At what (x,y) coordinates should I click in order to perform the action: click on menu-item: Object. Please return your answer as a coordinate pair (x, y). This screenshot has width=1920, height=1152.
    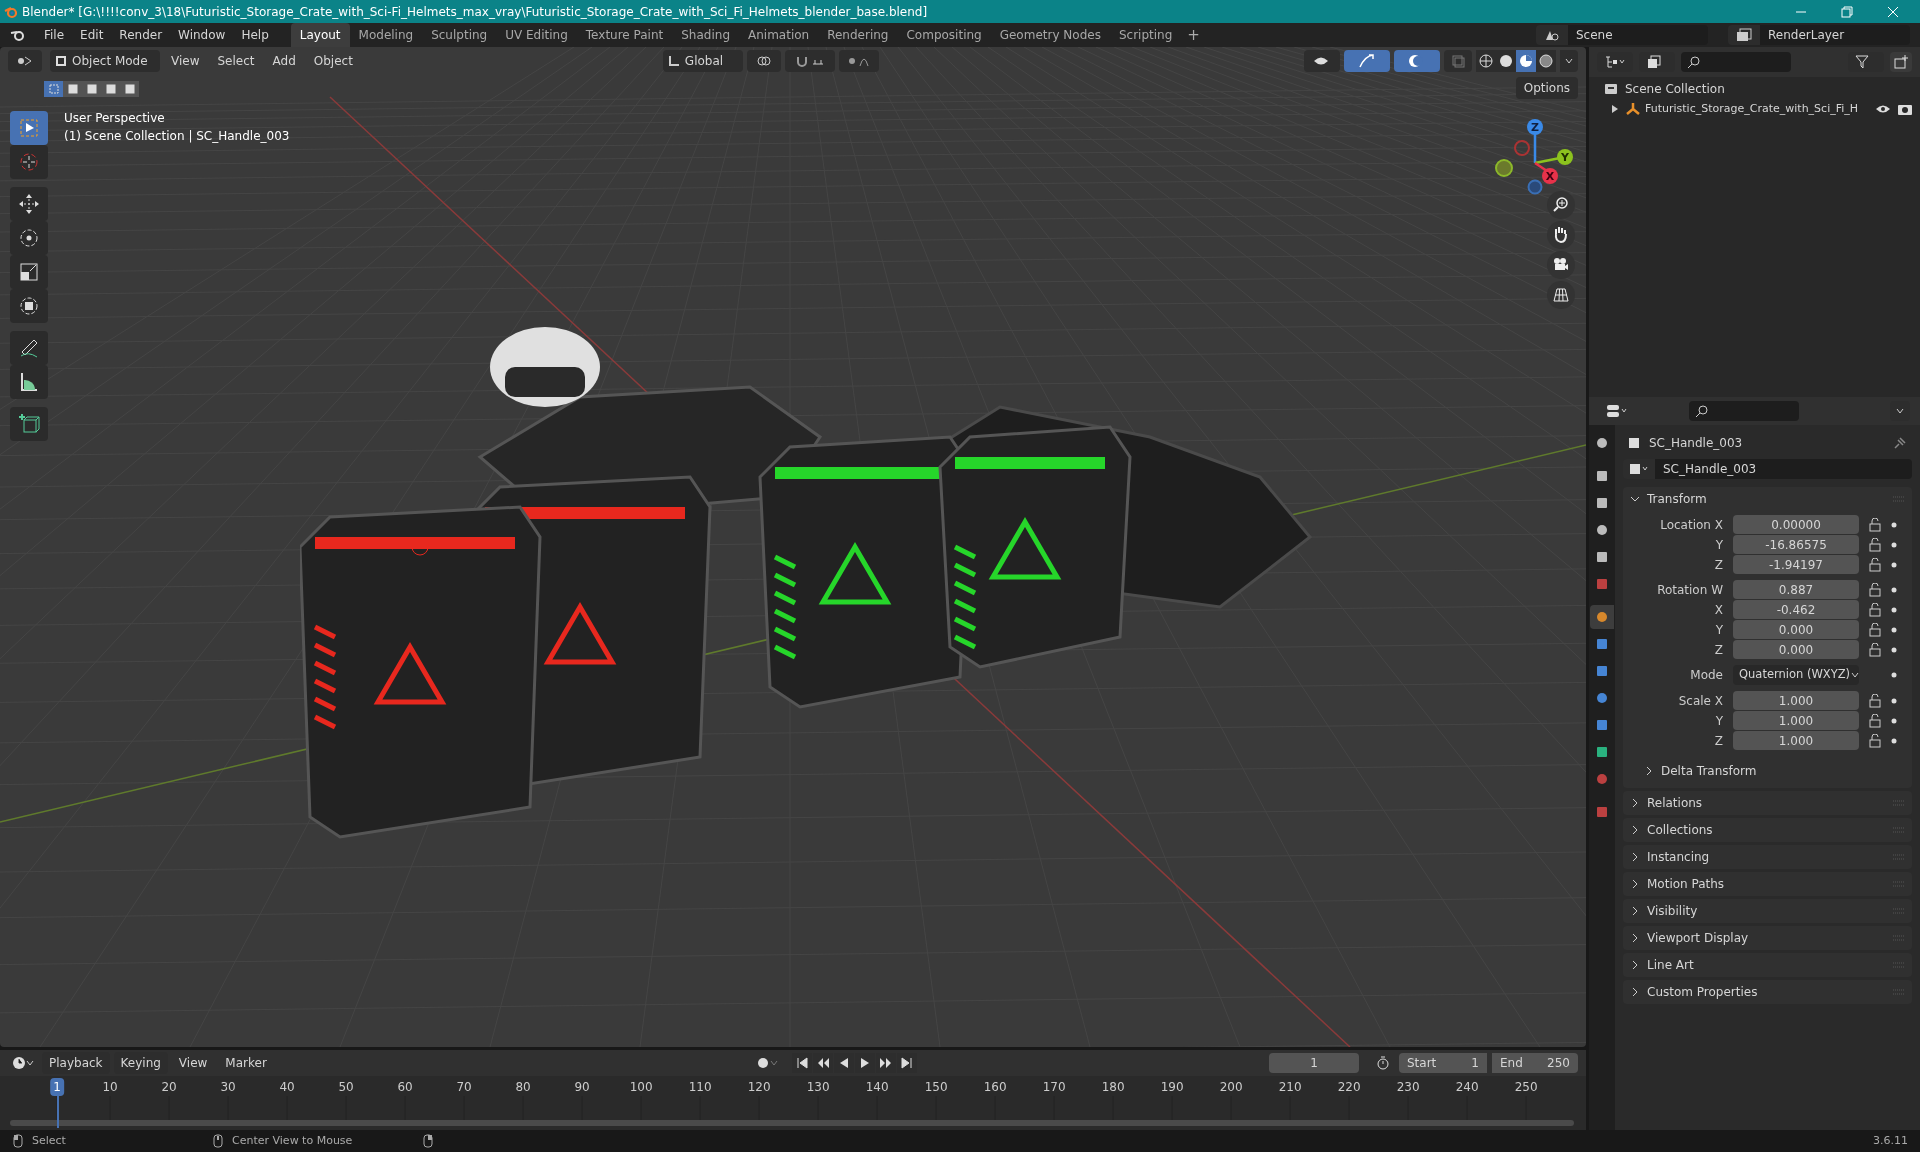
    Looking at the image, I should click on (333, 61).